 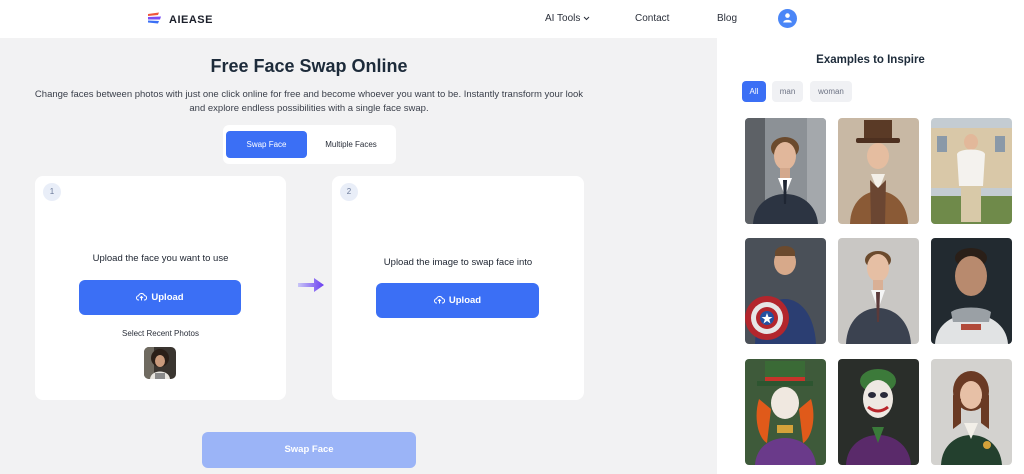 What do you see at coordinates (971, 291) in the screenshot?
I see `example-astronaut` at bounding box center [971, 291].